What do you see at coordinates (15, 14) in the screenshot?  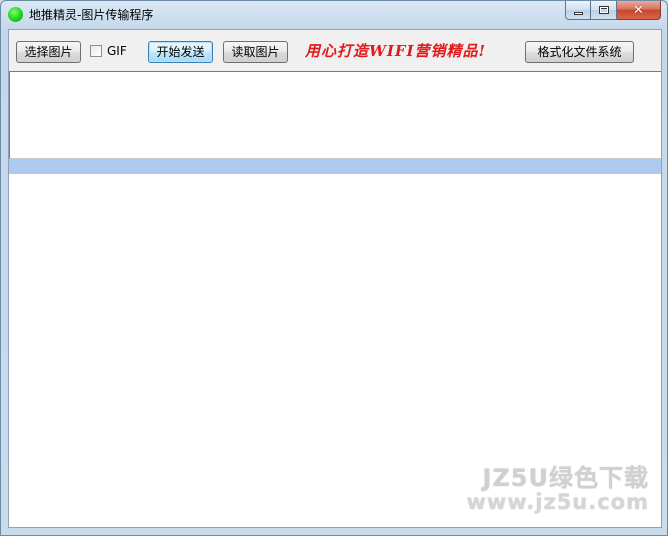 I see `green-circle-icon` at bounding box center [15, 14].